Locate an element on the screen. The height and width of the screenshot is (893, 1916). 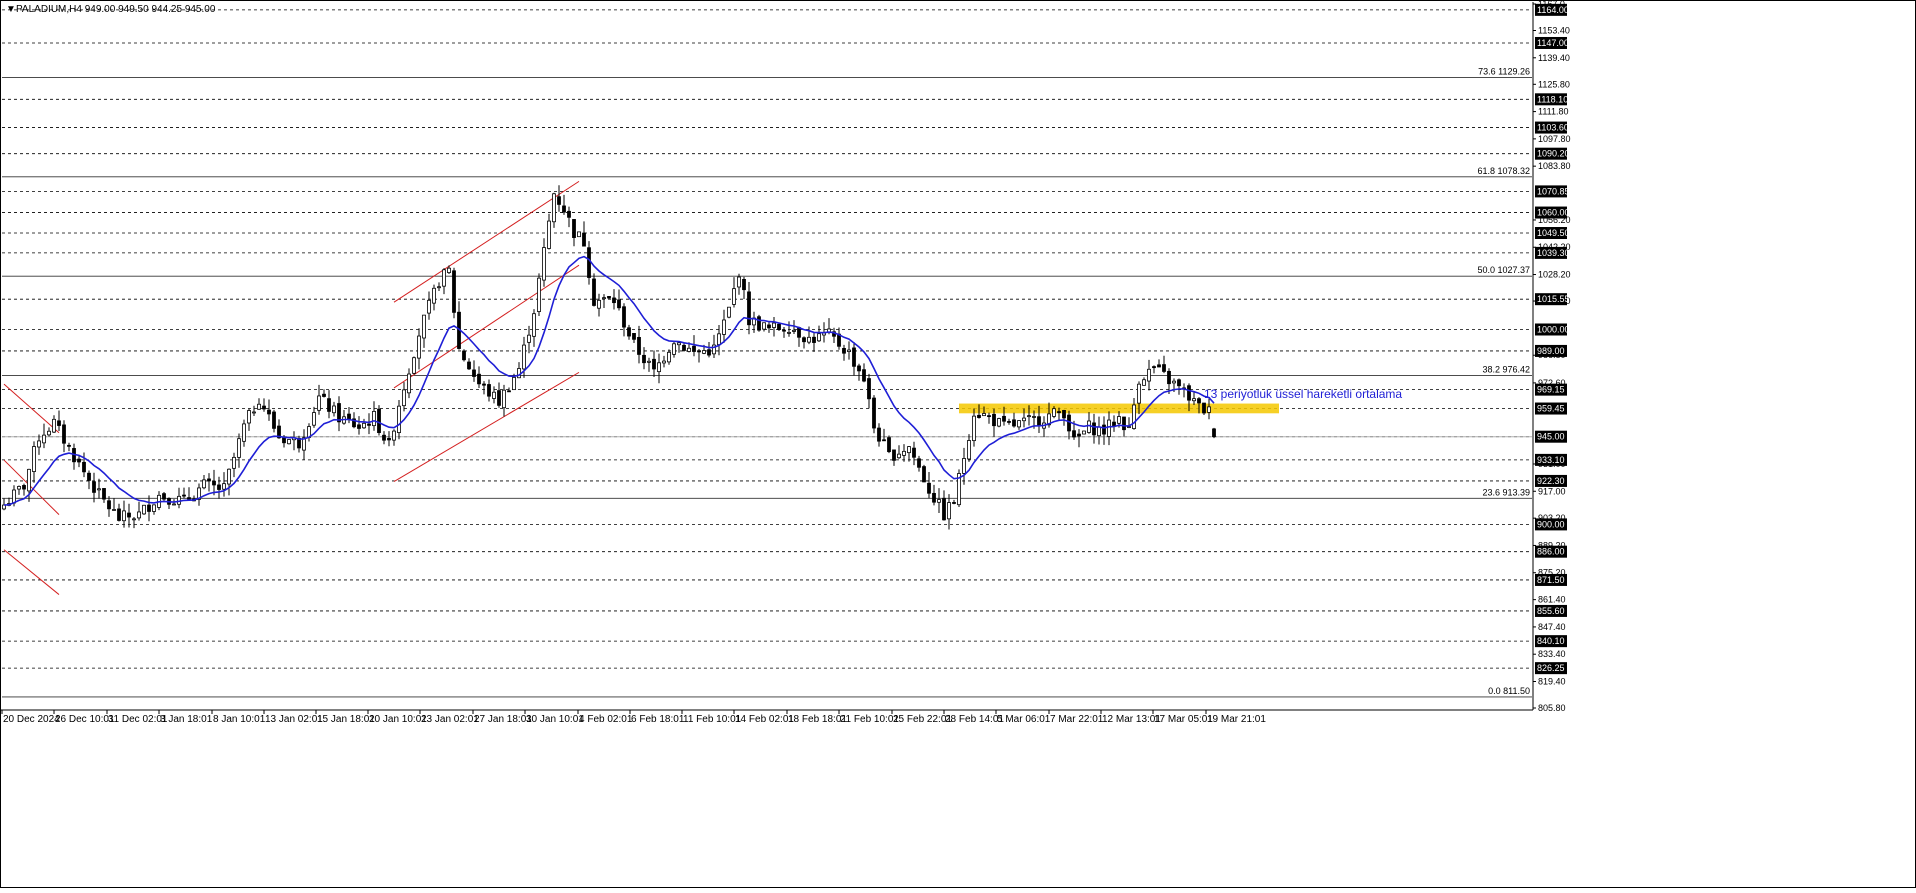
level-badge-label: 840.10 is located at coordinates (1551, 641).